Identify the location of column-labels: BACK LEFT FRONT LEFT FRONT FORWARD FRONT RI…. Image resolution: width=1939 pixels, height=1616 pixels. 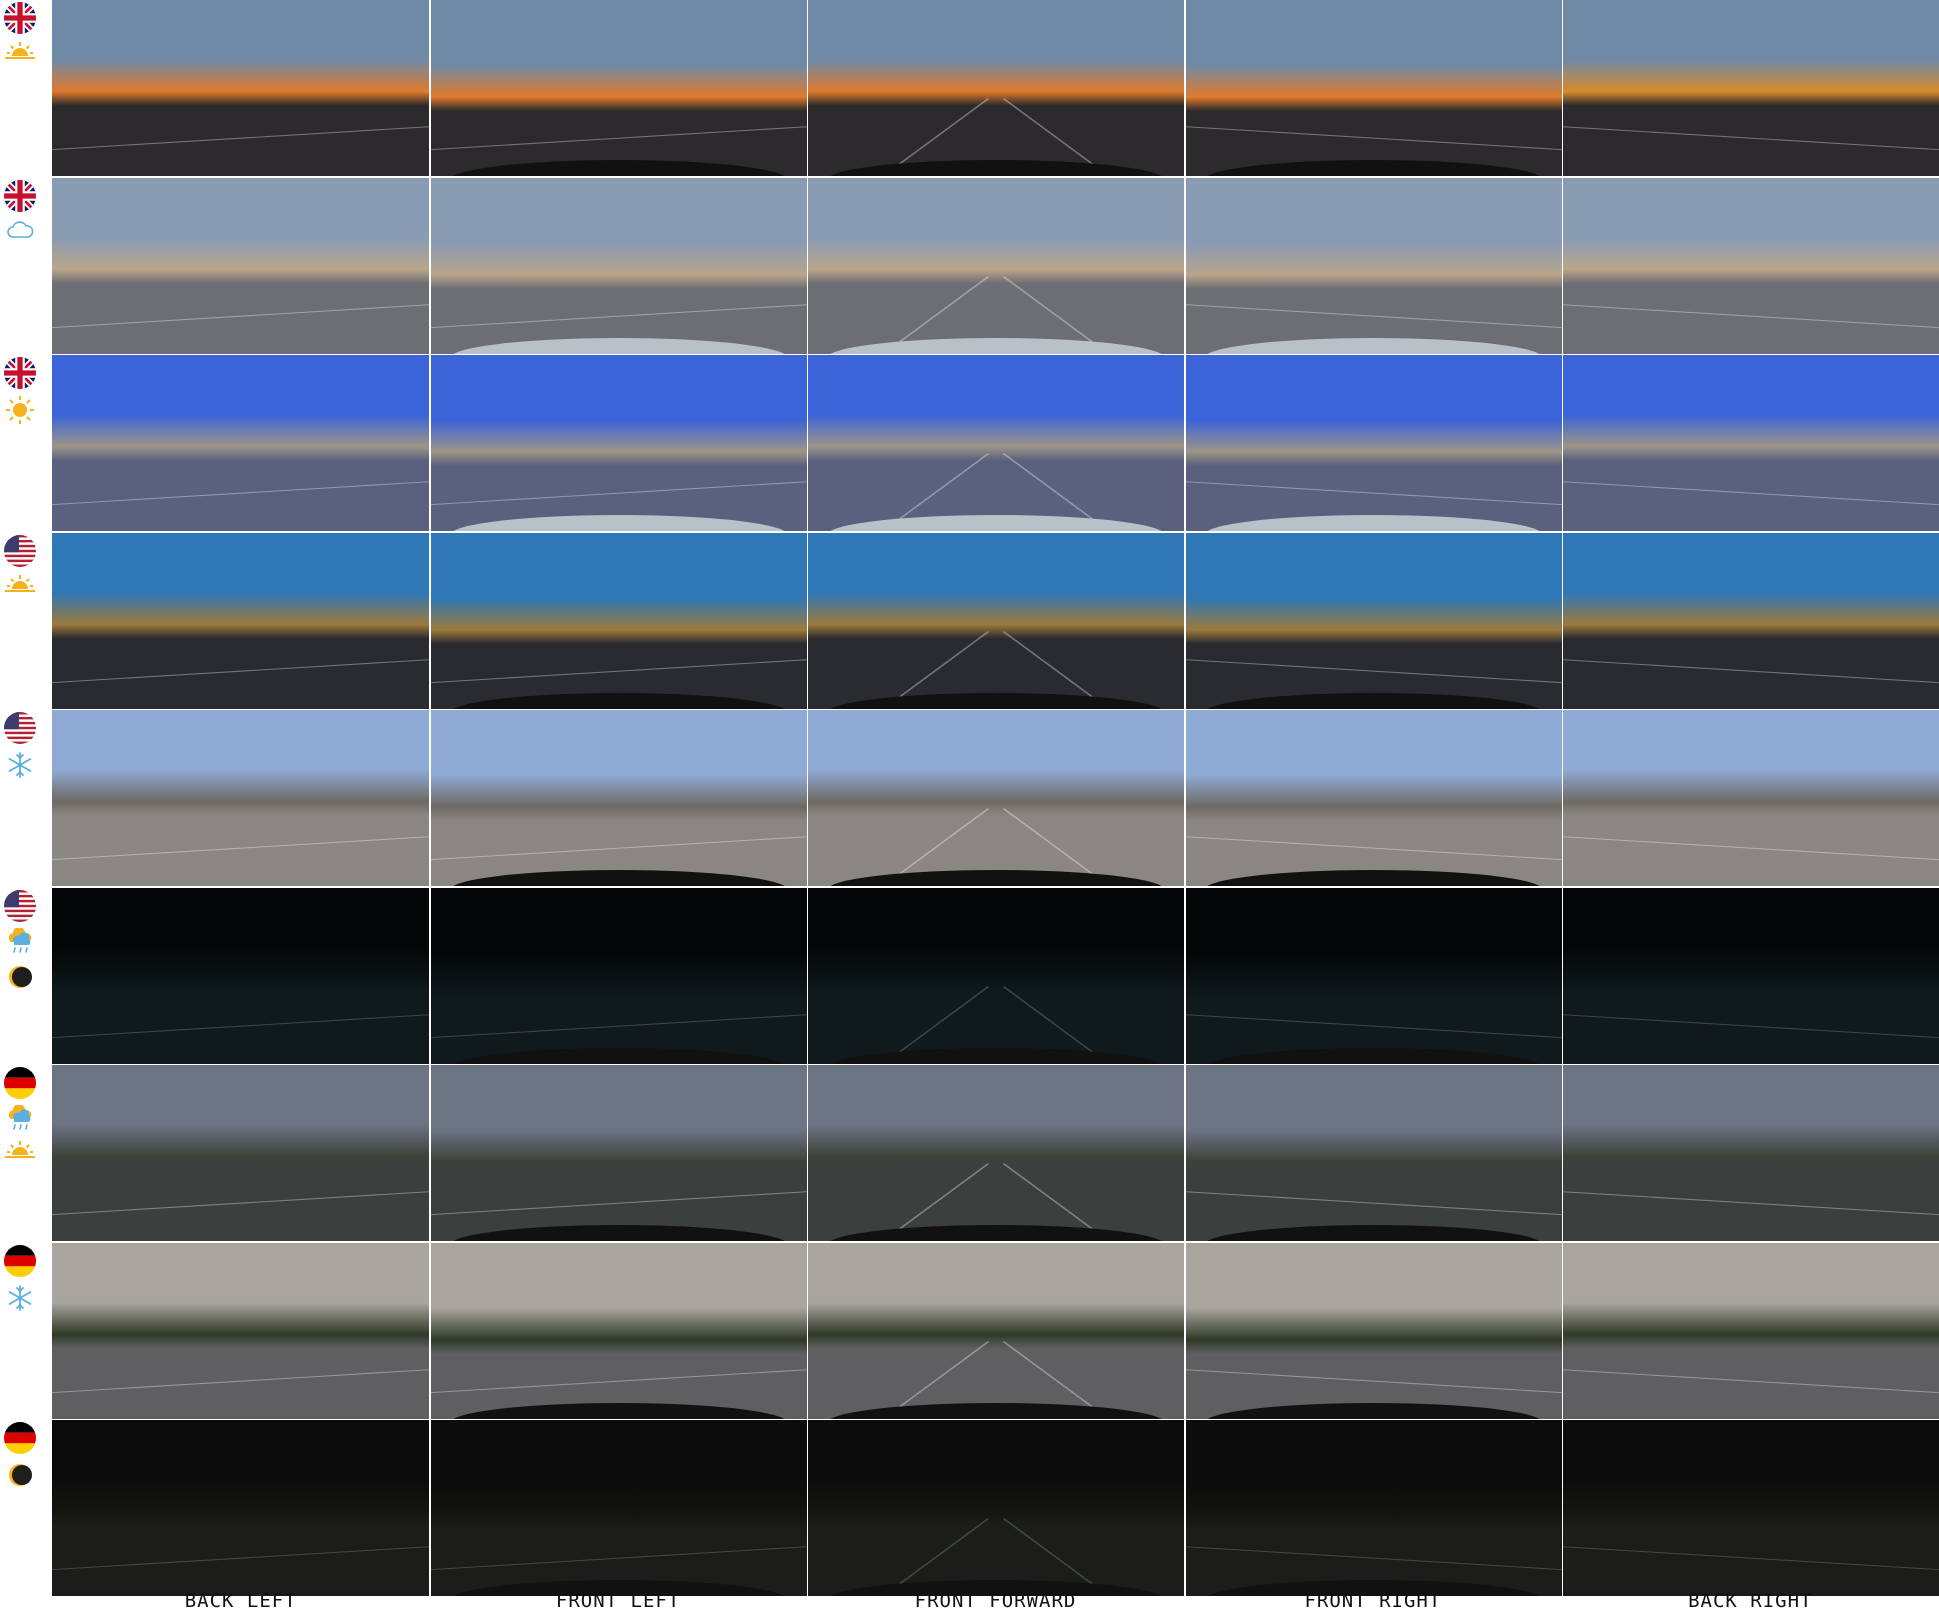
(969, 1603).